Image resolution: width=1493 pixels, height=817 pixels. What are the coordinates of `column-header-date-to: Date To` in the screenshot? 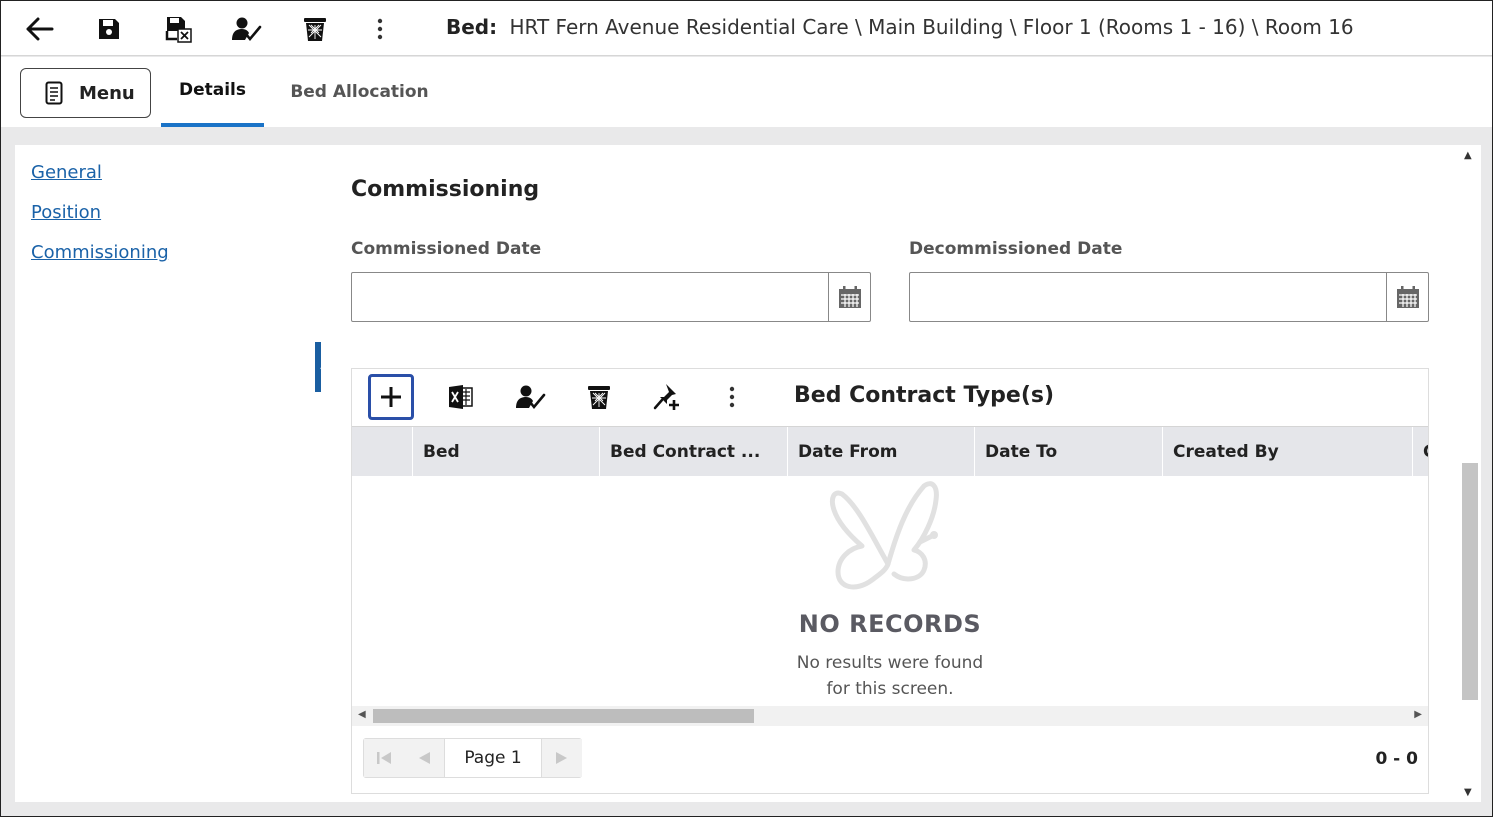 It's located at (1068, 452).